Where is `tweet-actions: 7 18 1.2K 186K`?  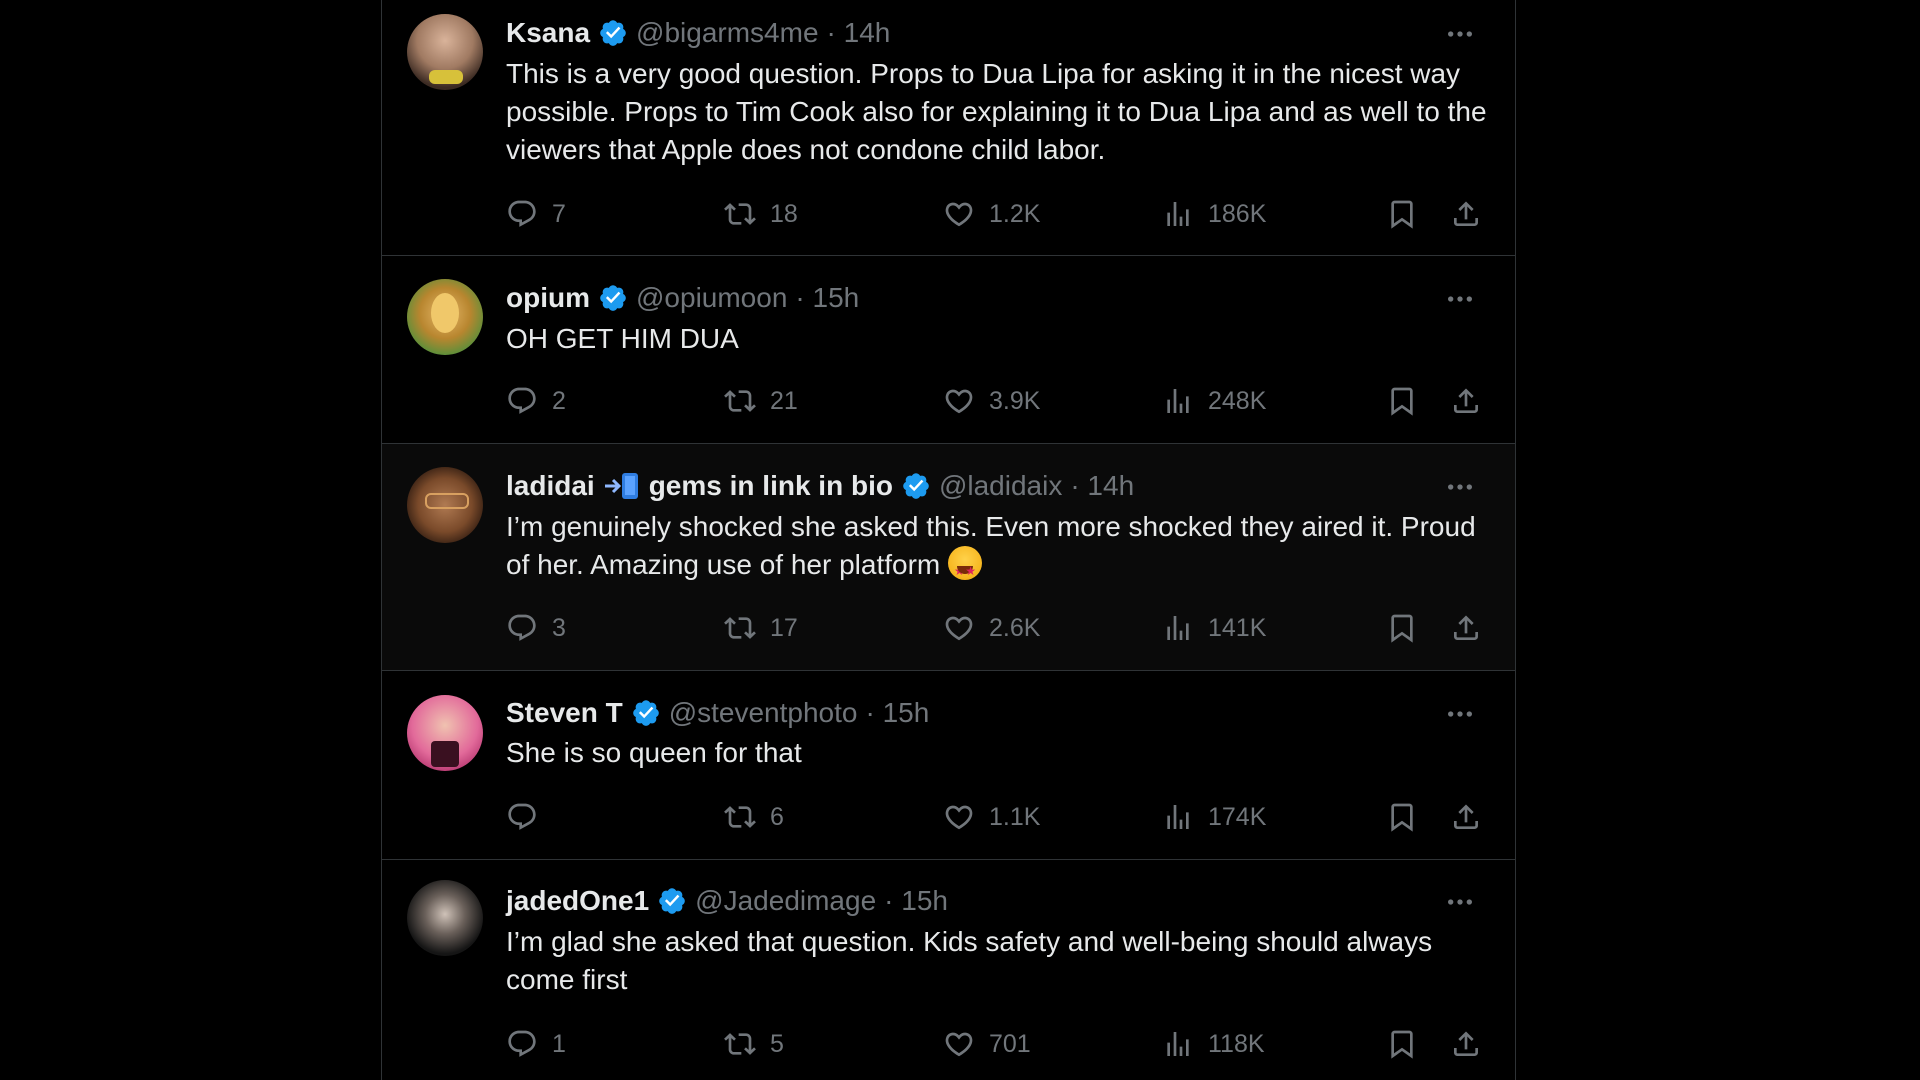 tweet-actions: 7 18 1.2K 186K is located at coordinates (1001, 214).